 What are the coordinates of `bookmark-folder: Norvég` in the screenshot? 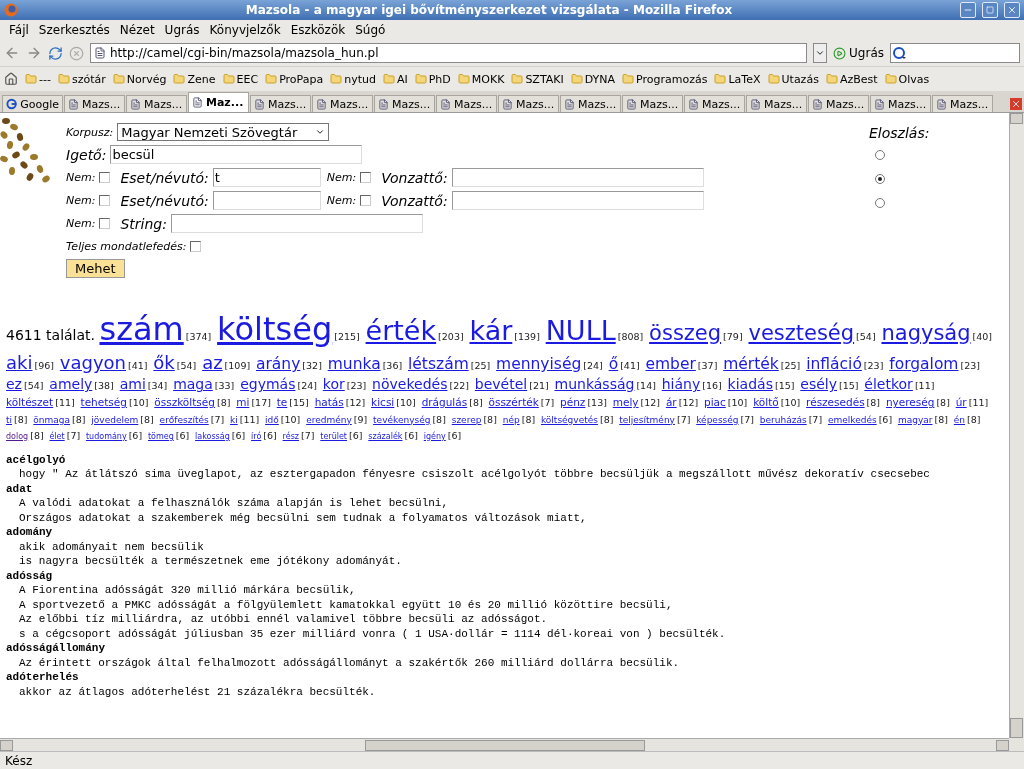 It's located at (139, 79).